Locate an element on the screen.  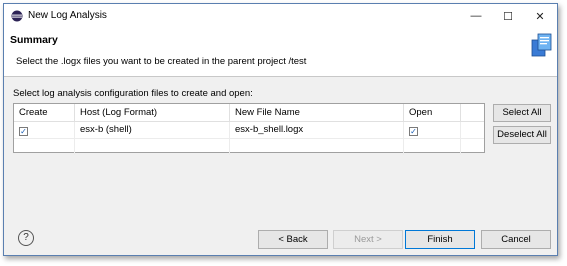
minimize-button: — is located at coordinates (476, 16).